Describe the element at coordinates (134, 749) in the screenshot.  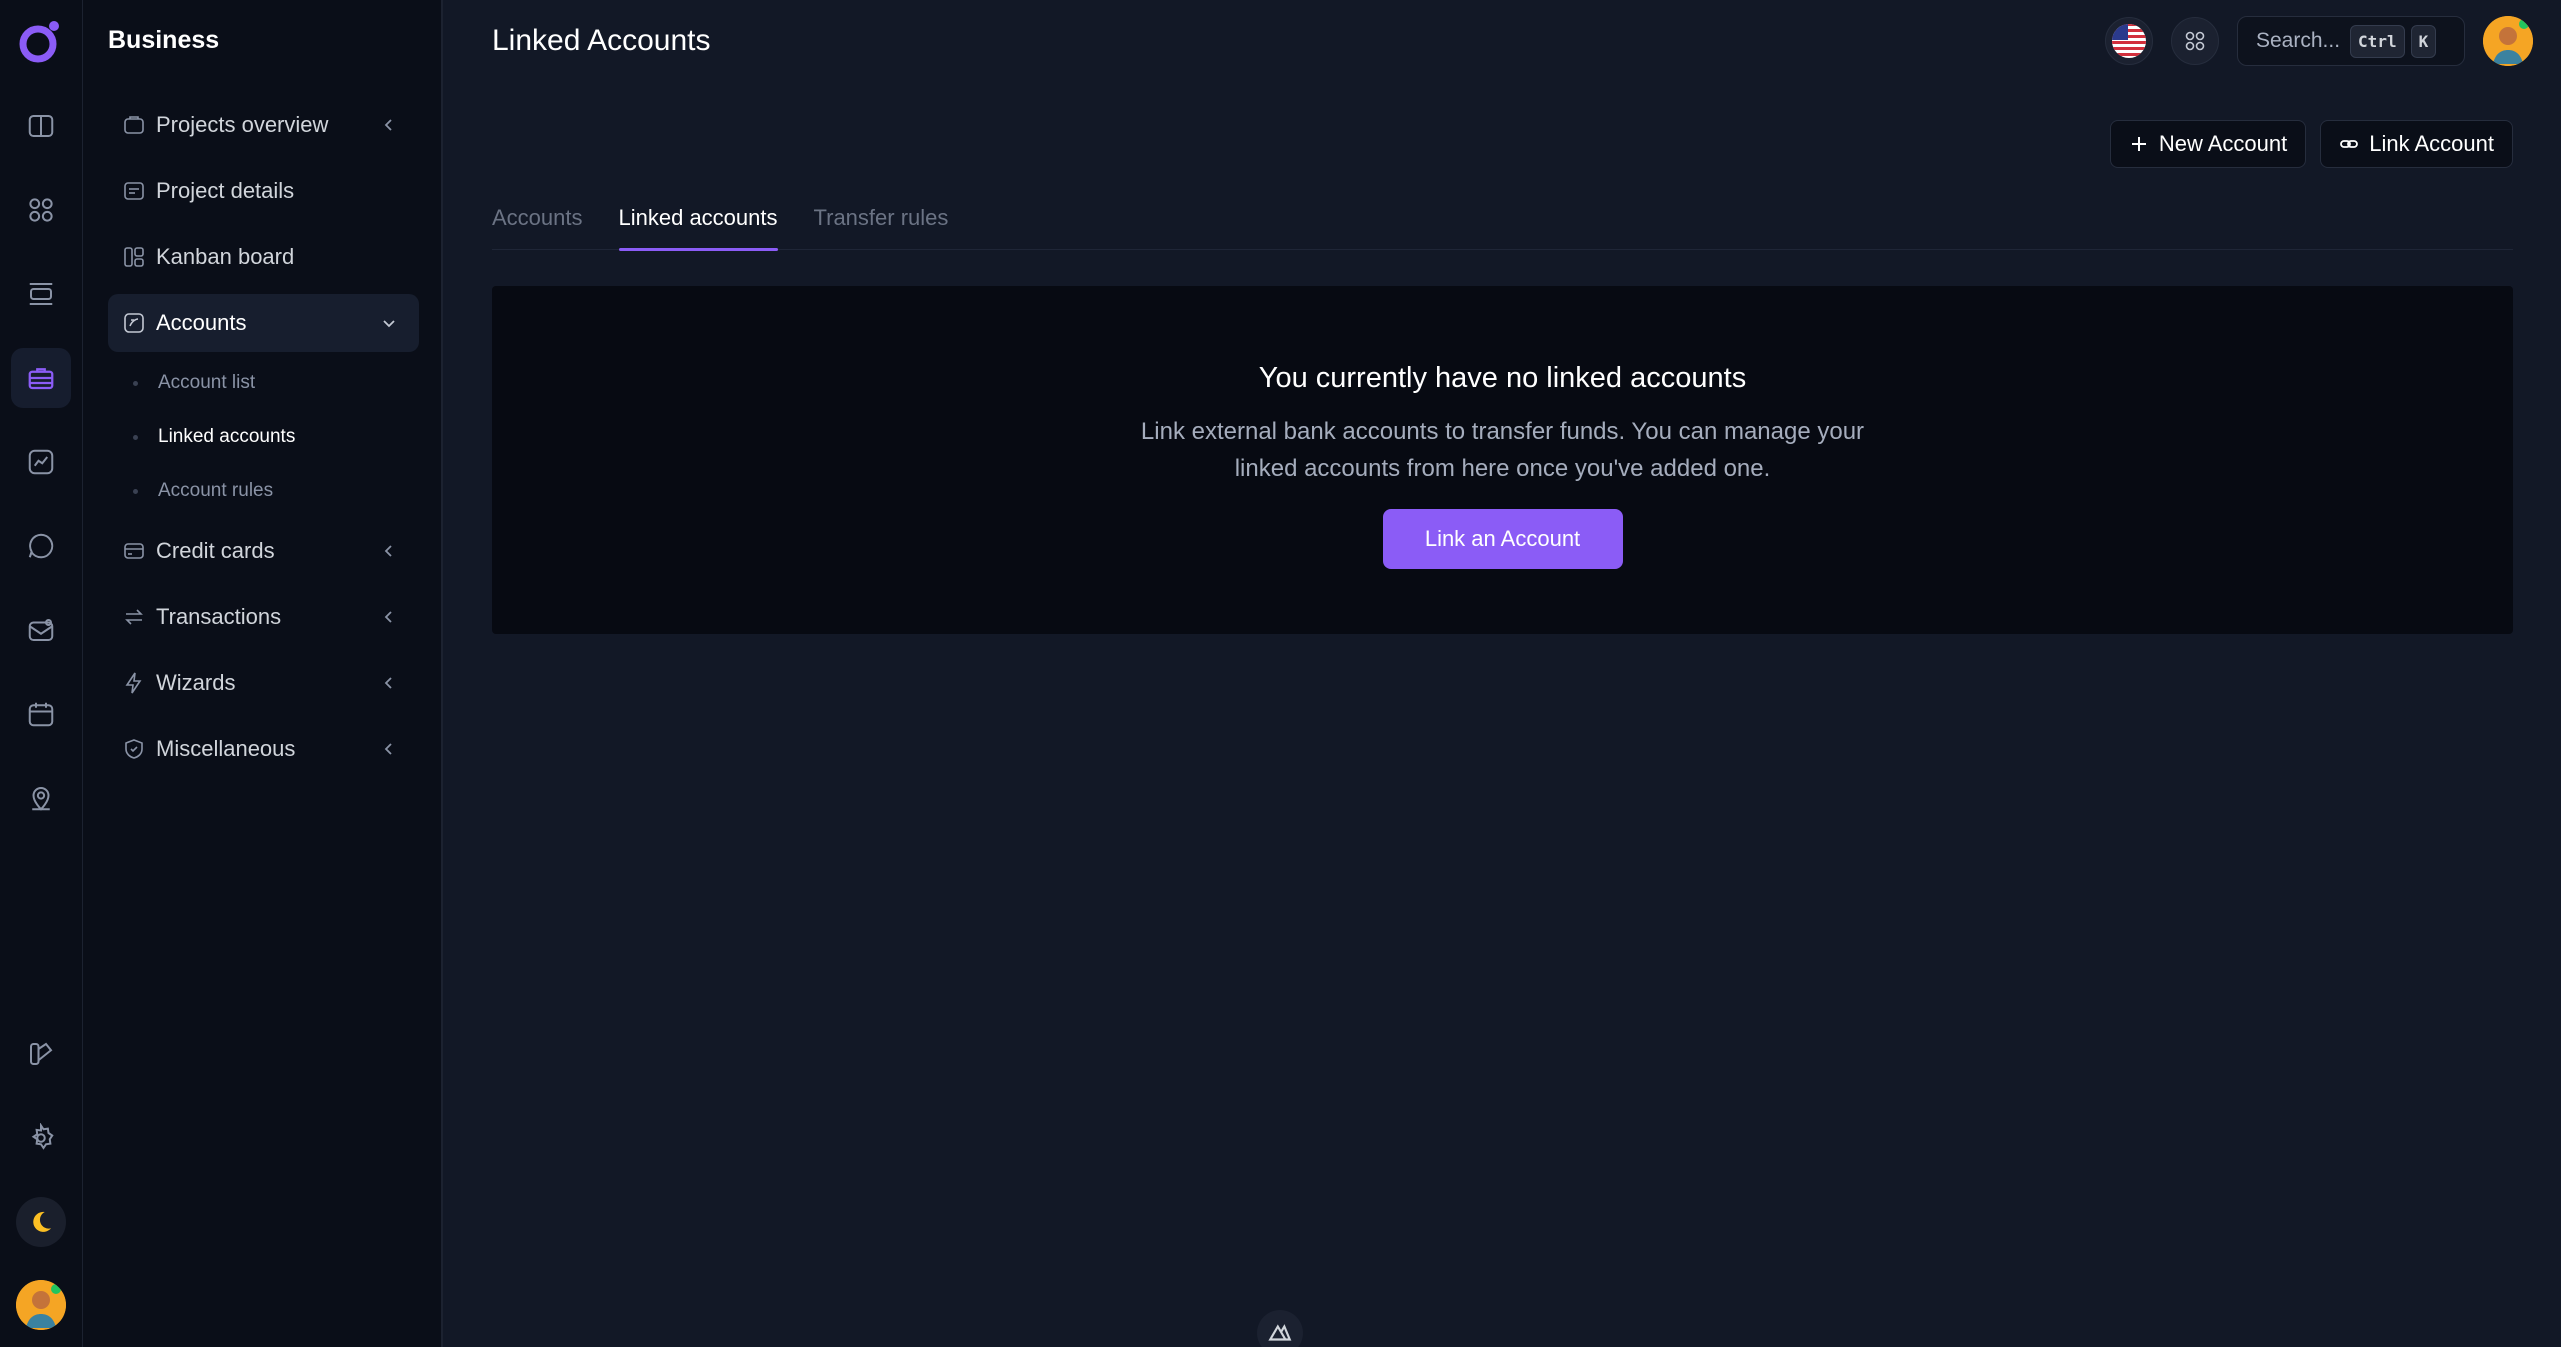
I see `shield-icon` at that location.